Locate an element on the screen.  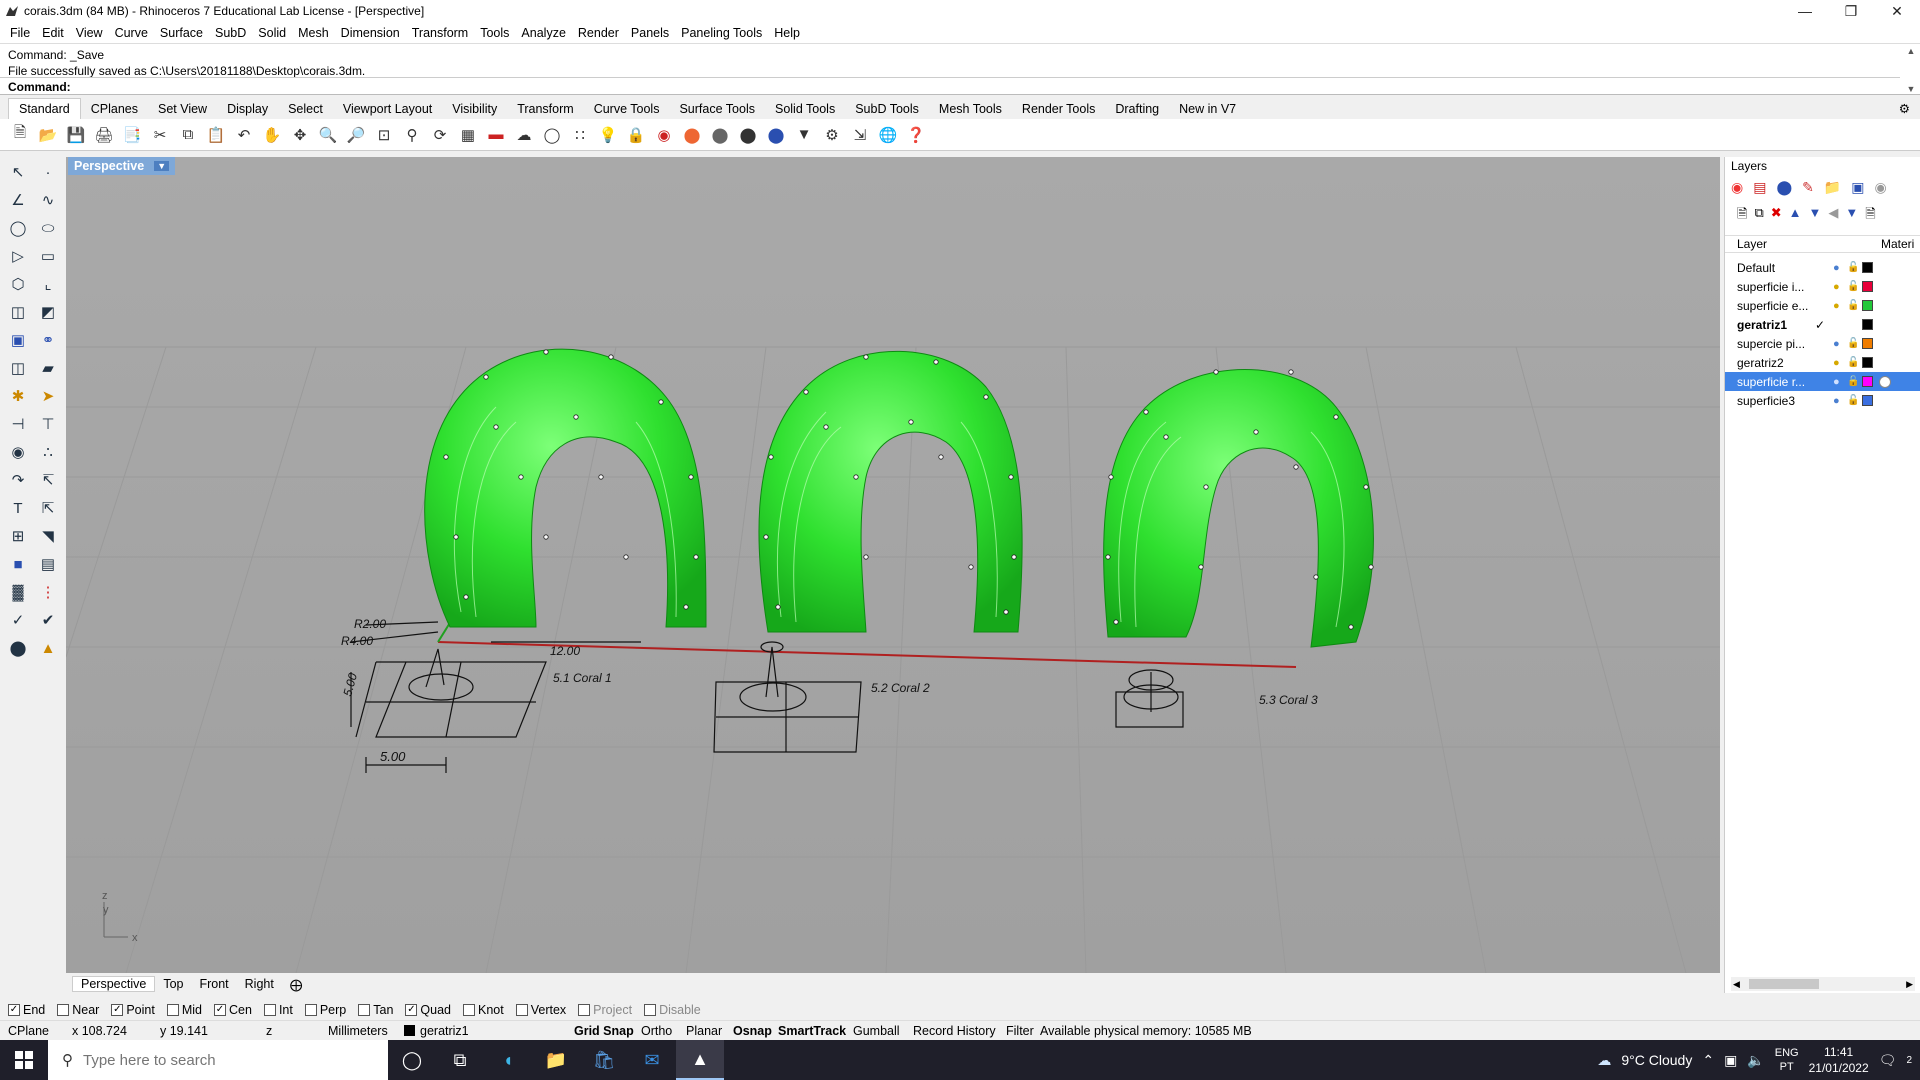
taskbar-search-input is located at coordinates (213, 1060).